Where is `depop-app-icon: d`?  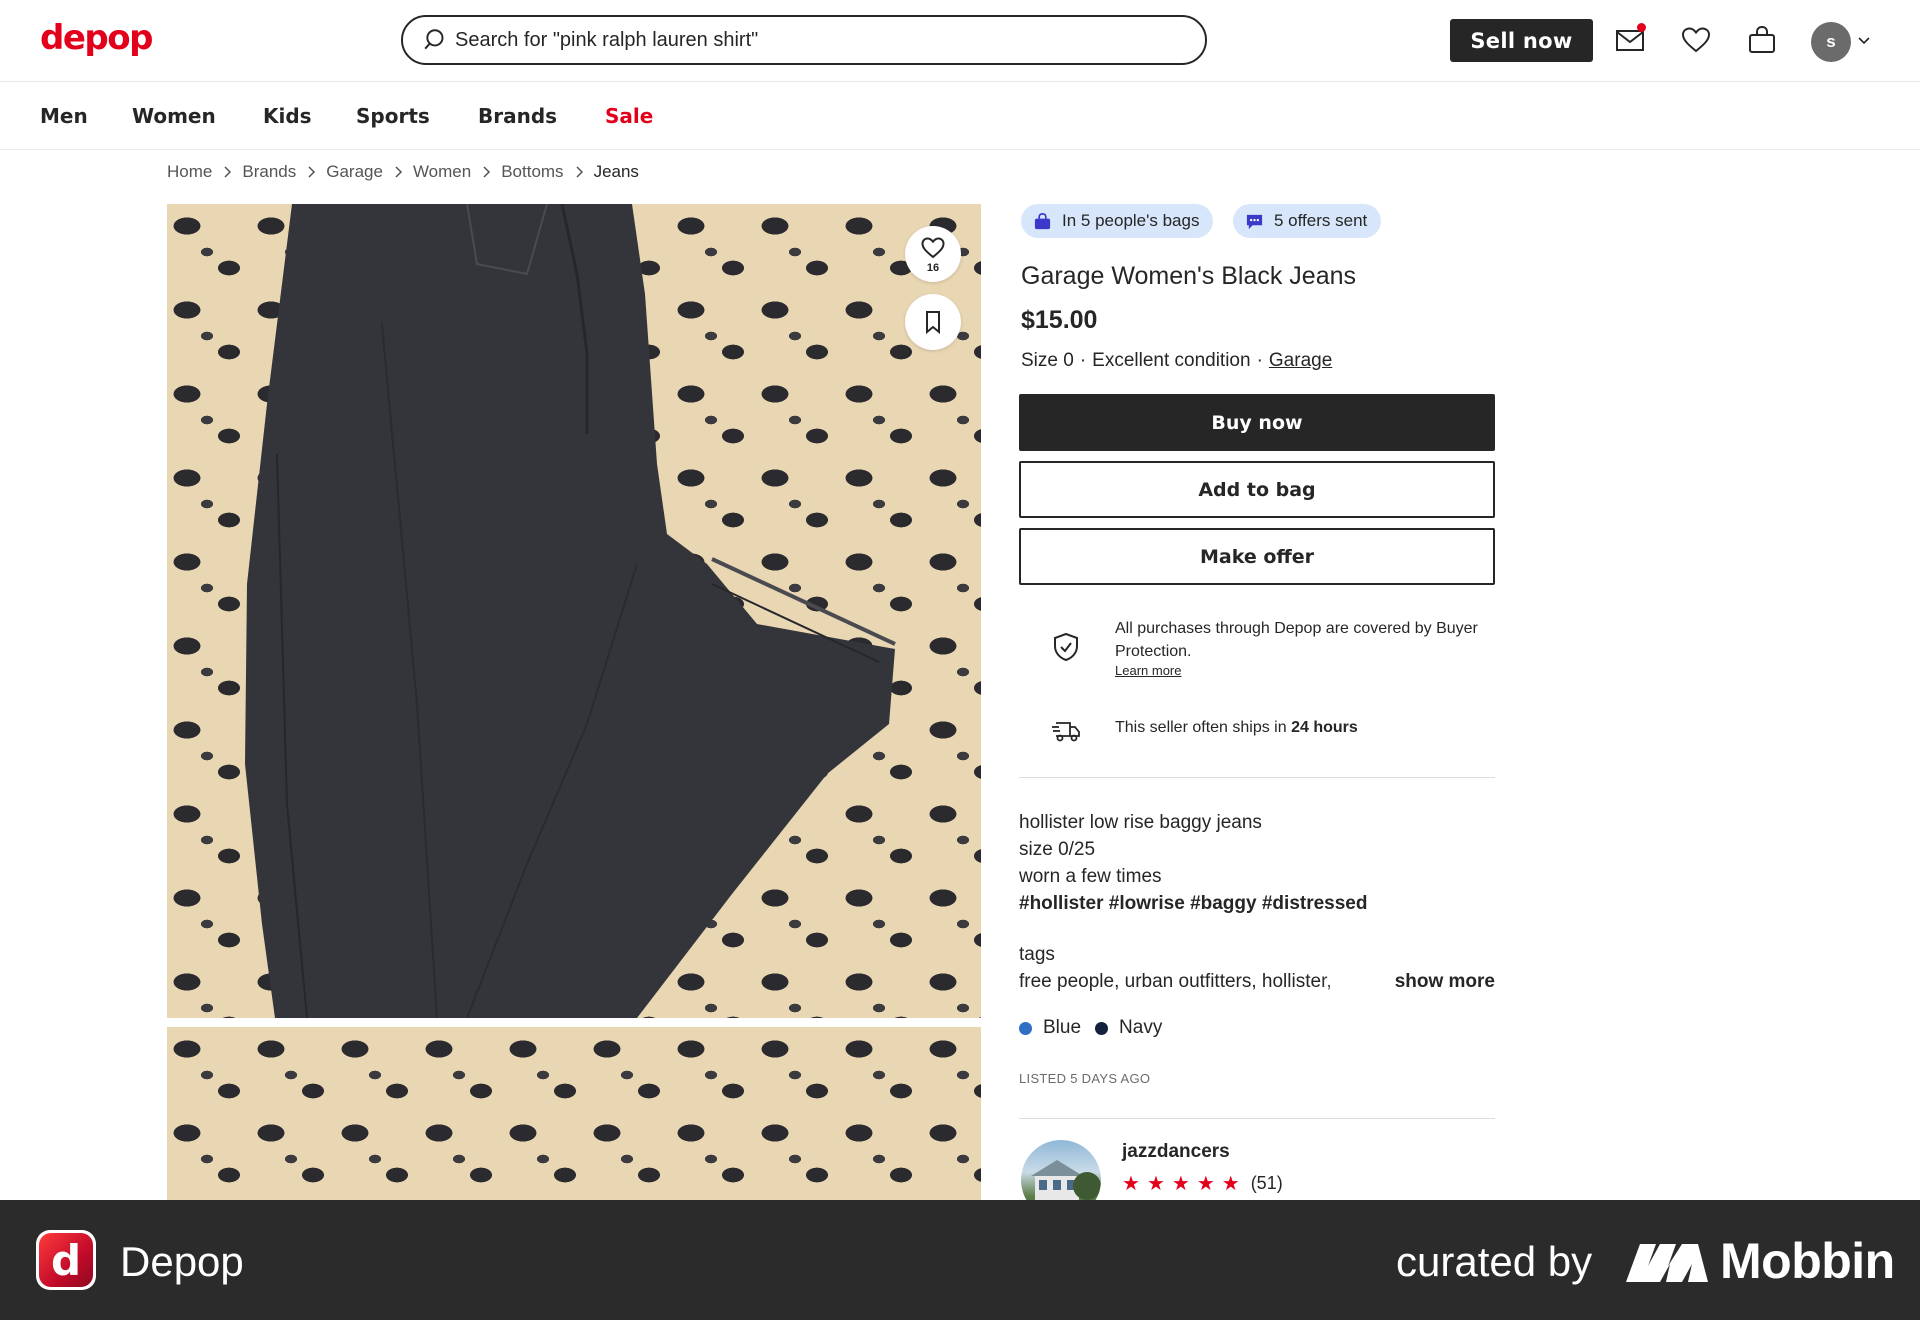
depop-app-icon: d is located at coordinates (66, 1260).